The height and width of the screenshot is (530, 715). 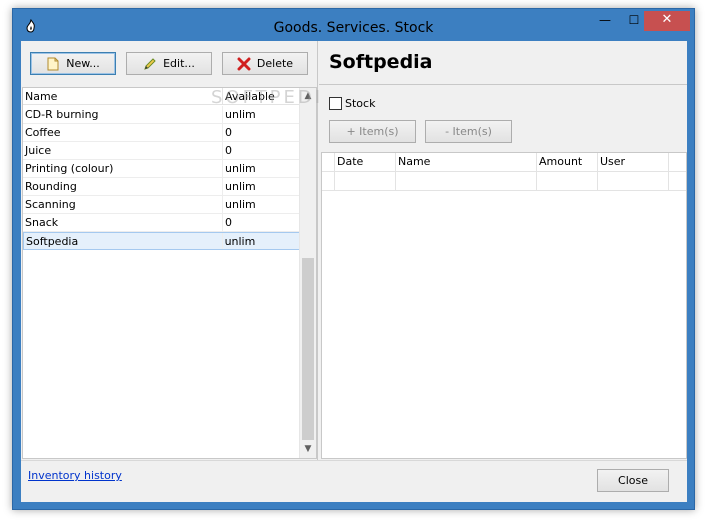 I want to click on list-item: Snack 0, so click(x=162, y=223).